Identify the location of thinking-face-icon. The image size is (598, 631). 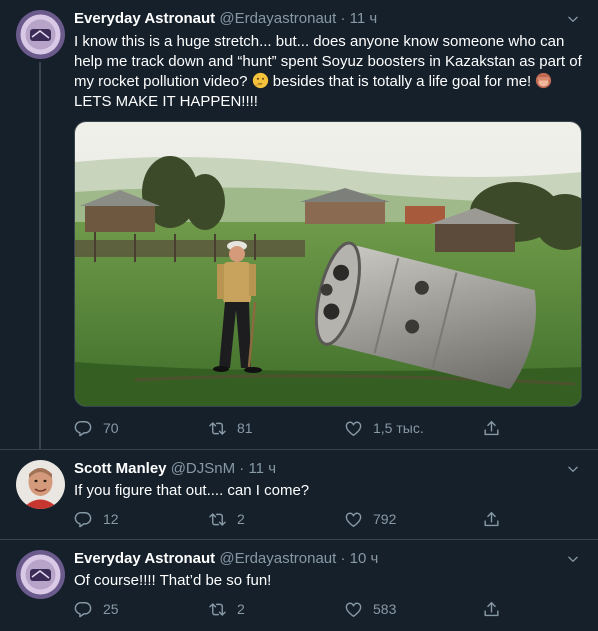
(260, 80).